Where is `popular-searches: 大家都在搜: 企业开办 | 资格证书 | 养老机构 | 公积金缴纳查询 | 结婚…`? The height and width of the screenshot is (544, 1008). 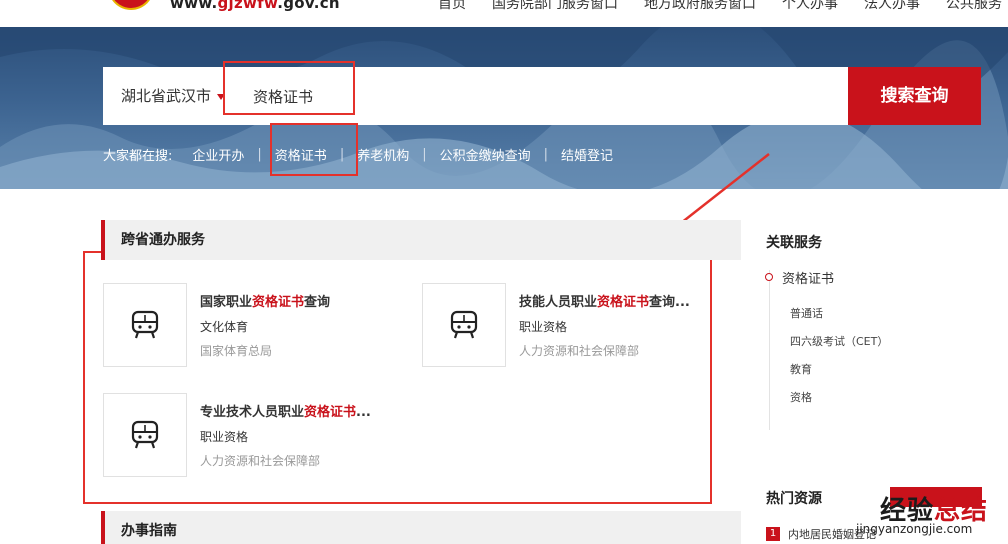
popular-searches: 大家都在搜: 企业开办 | 资格证书 | 养老机构 | 公积金缴纳查询 | 结婚… is located at coordinates (358, 154).